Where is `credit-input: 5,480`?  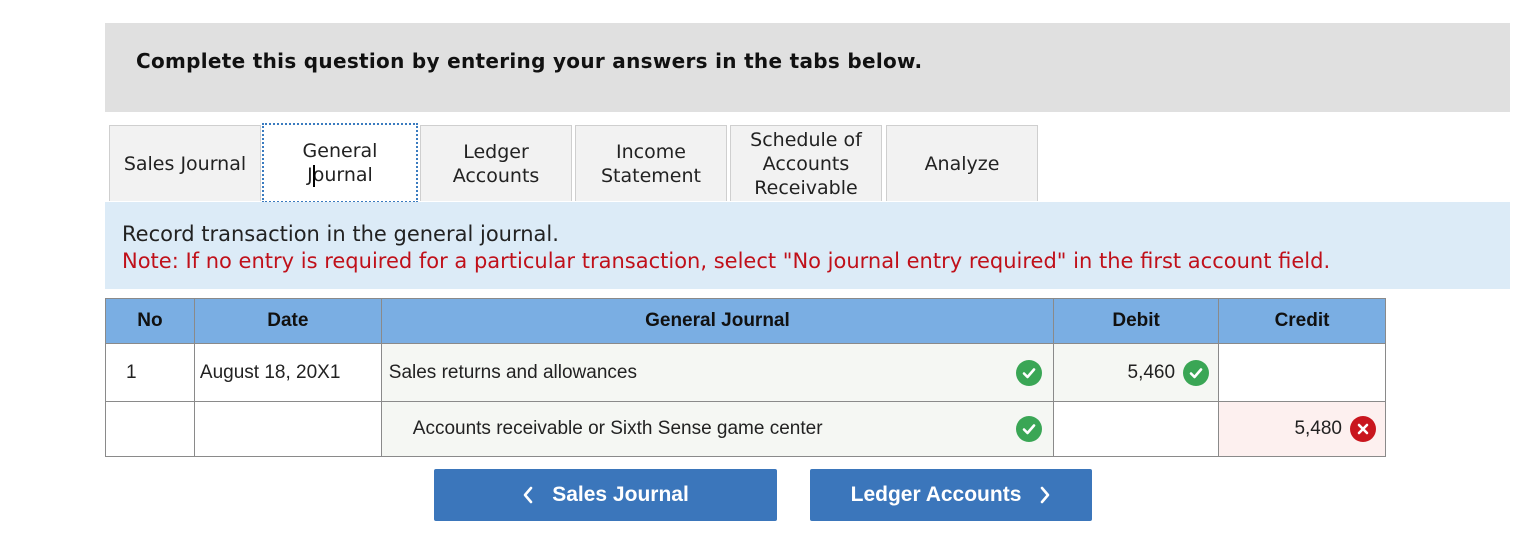
credit-input: 5,480 is located at coordinates (1318, 429).